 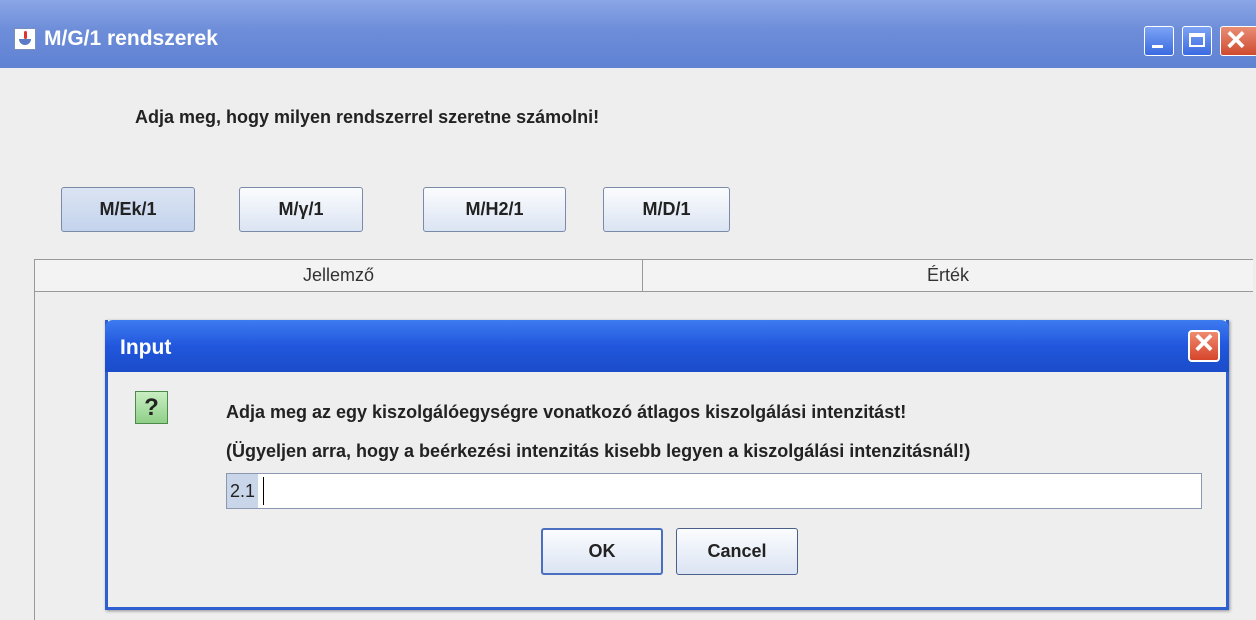 I want to click on question-icon: ?, so click(x=151, y=407).